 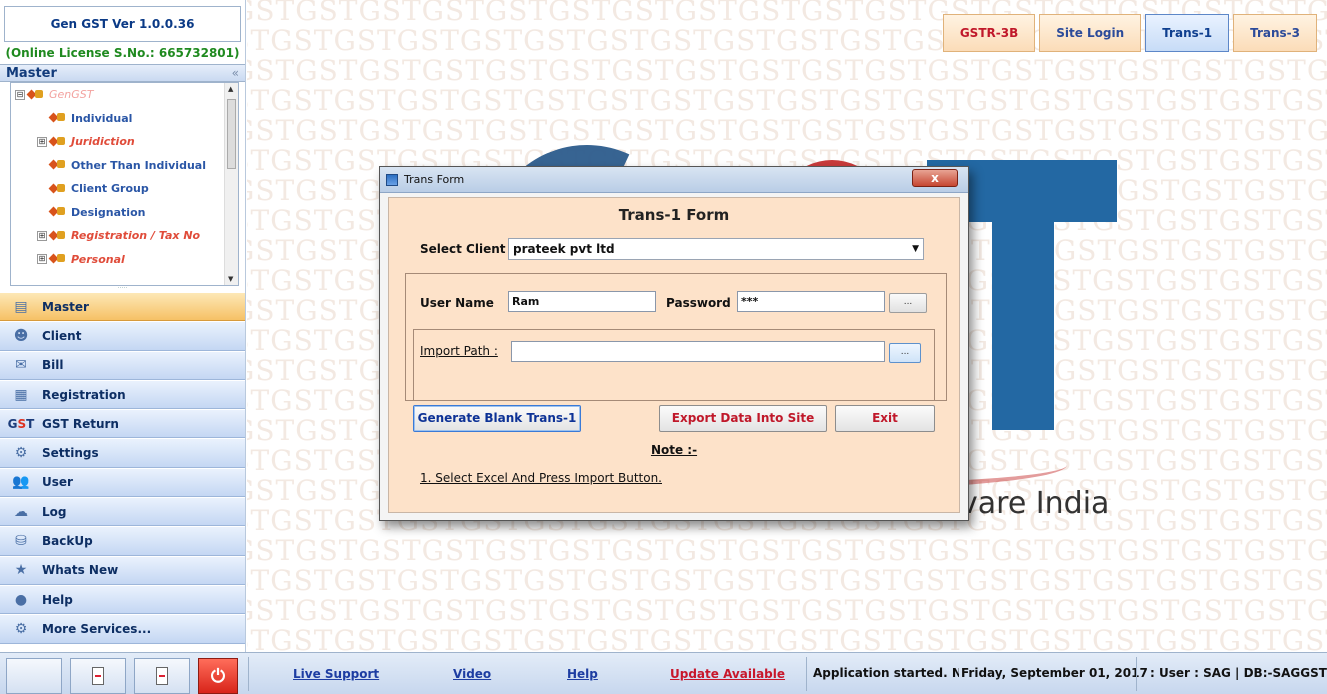 I want to click on nav-item-label: Registration, so click(x=84, y=394).